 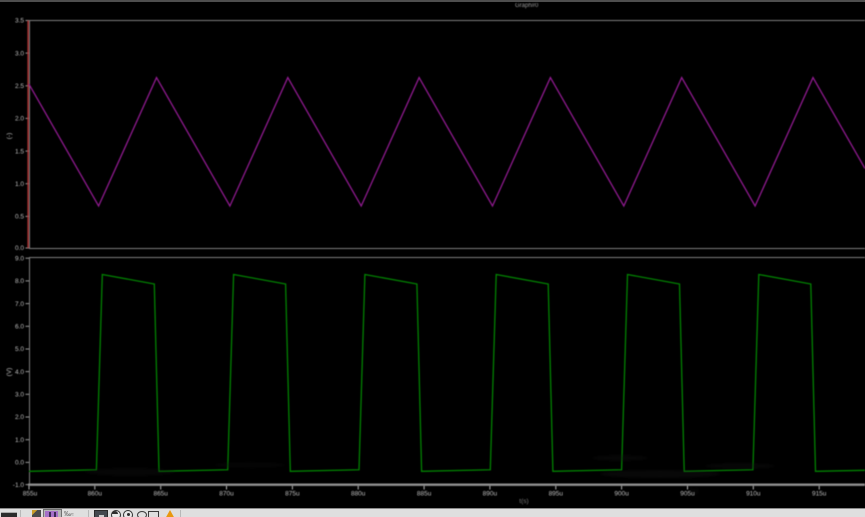 I want to click on svg-text: 8.0, so click(x=19, y=281).